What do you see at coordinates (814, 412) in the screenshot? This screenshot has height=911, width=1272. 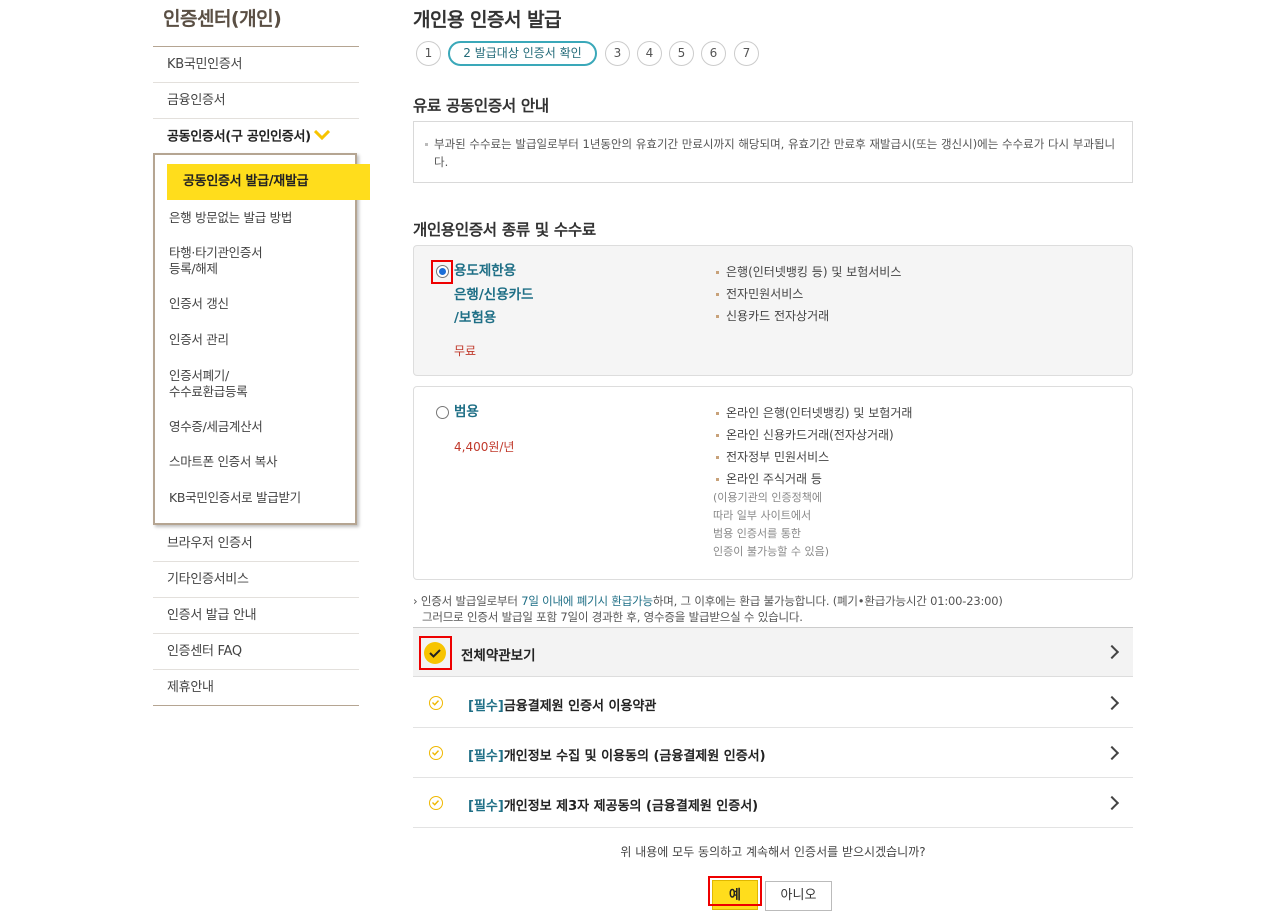 I see `plan-feature: 온라인 은행(인터넷뱅킹) 및 보험거래` at bounding box center [814, 412].